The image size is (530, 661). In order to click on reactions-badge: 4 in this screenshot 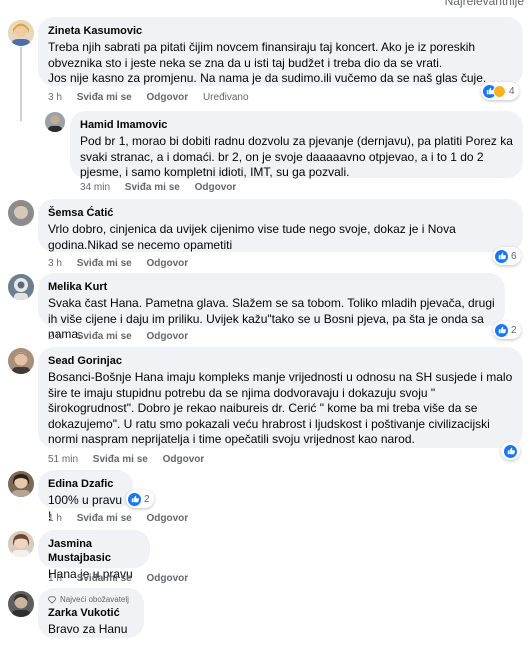, I will do `click(500, 91)`.